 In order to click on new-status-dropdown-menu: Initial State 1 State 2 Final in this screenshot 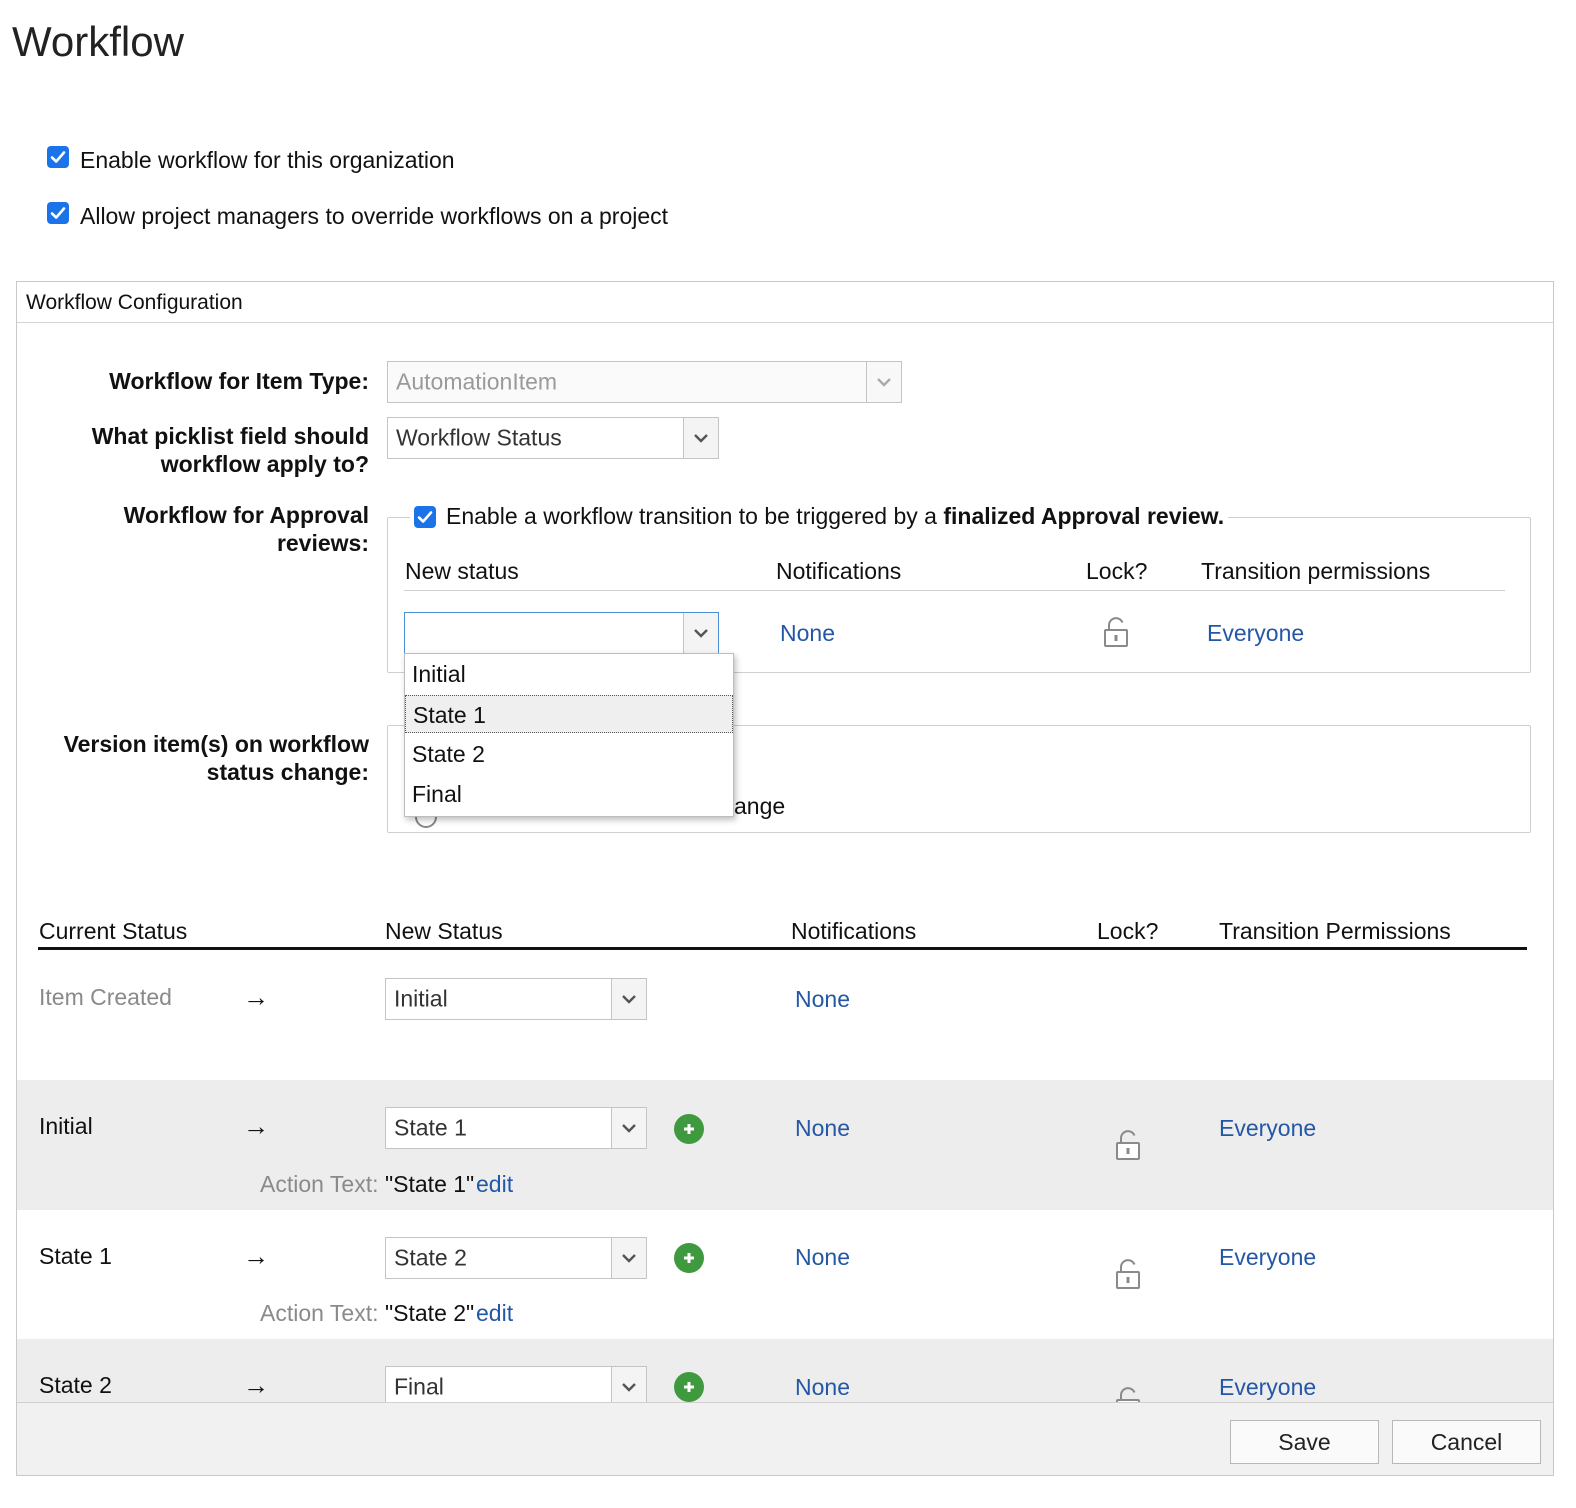, I will do `click(569, 735)`.